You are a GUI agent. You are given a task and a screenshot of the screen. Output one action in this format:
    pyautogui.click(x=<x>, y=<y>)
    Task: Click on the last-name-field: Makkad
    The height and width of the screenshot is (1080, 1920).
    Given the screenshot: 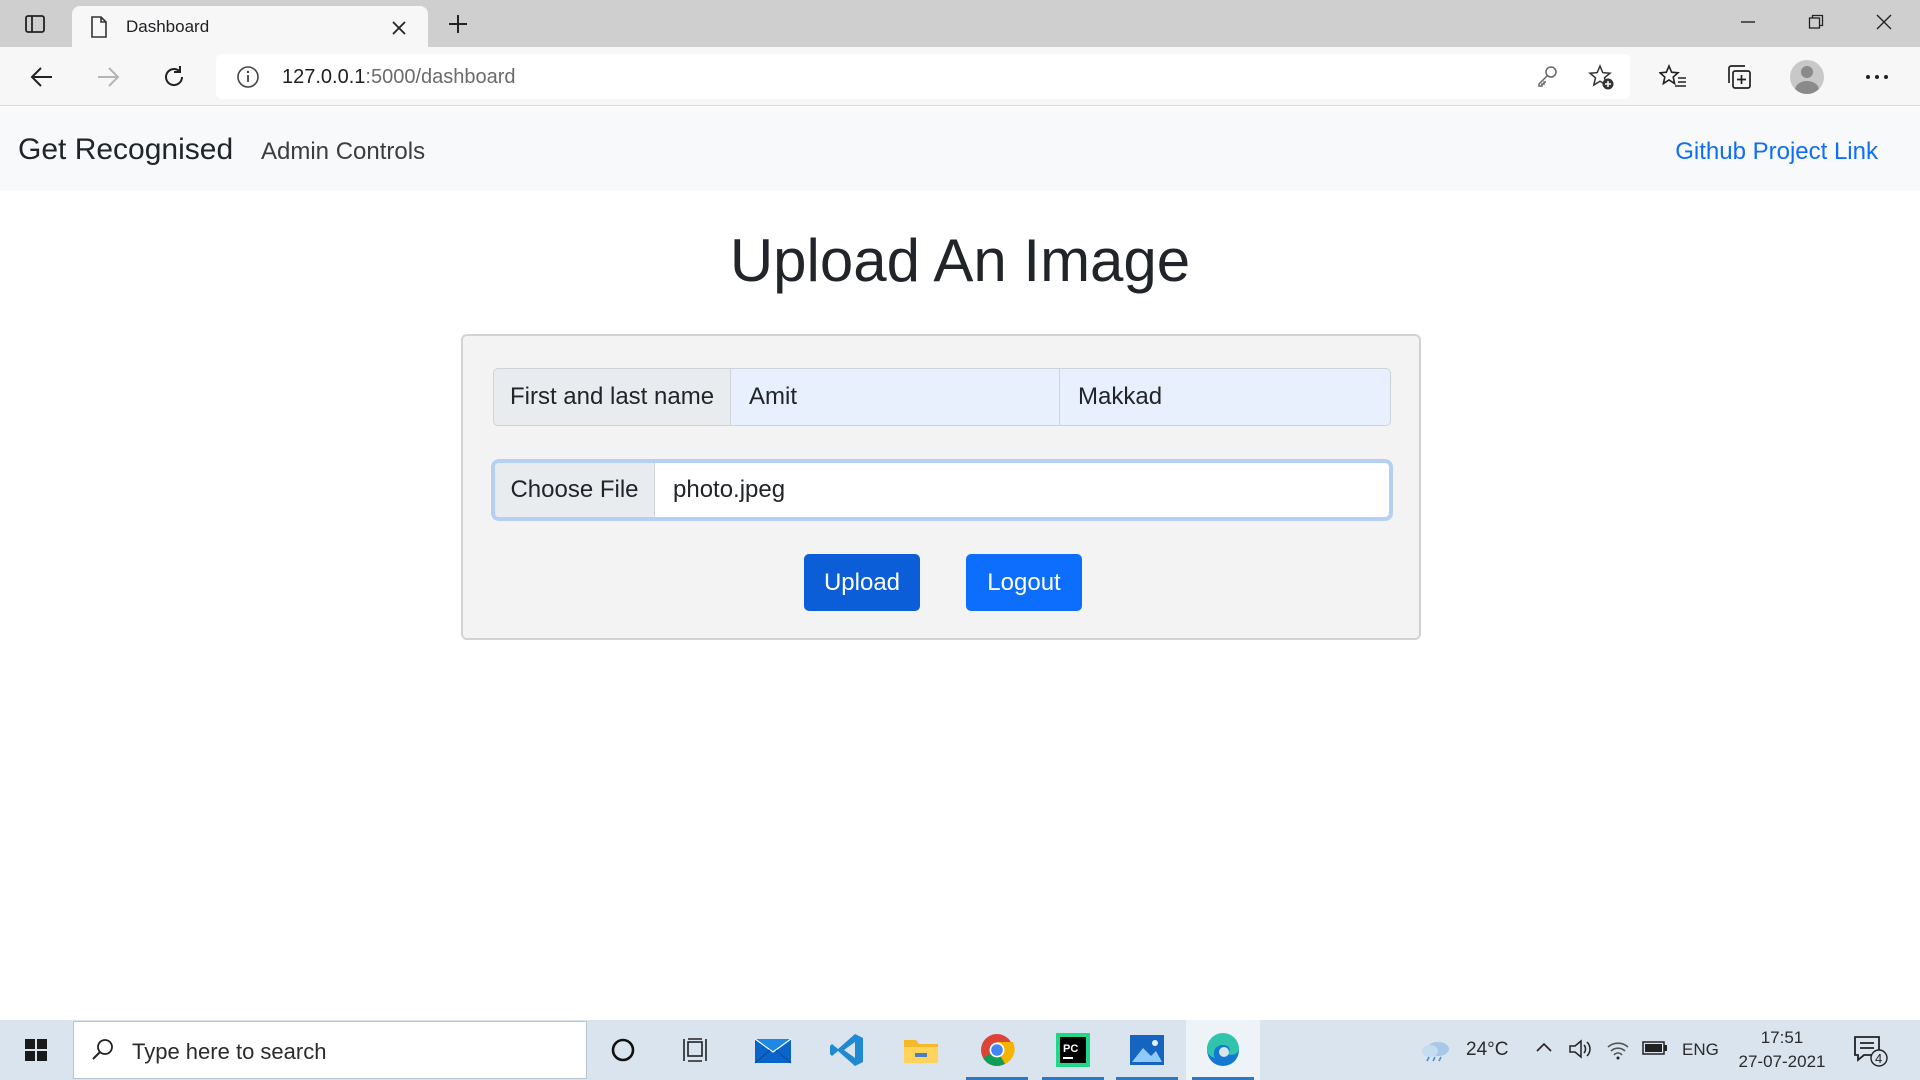 What is the action you would take?
    pyautogui.click(x=1225, y=397)
    